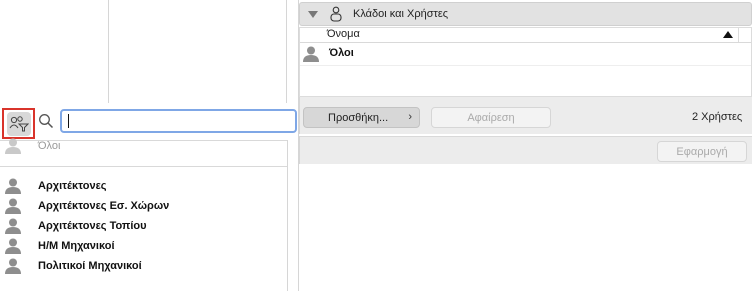  Describe the element at coordinates (68, 121) in the screenshot. I see `text-cursor` at that location.